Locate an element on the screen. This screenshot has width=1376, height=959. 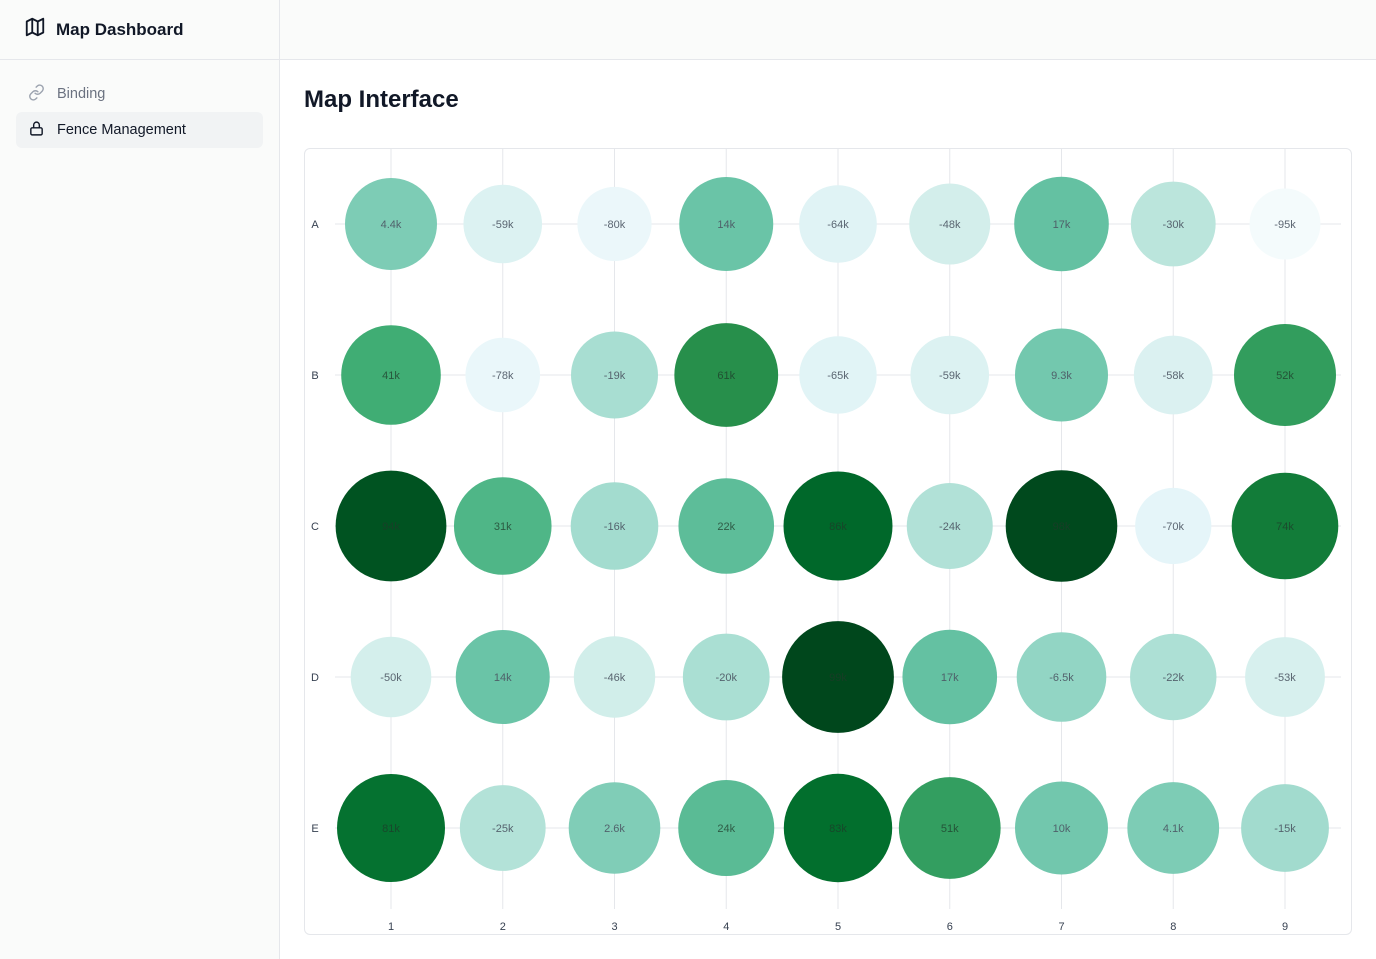
bubble-value-label: -50k is located at coordinates (391, 678).